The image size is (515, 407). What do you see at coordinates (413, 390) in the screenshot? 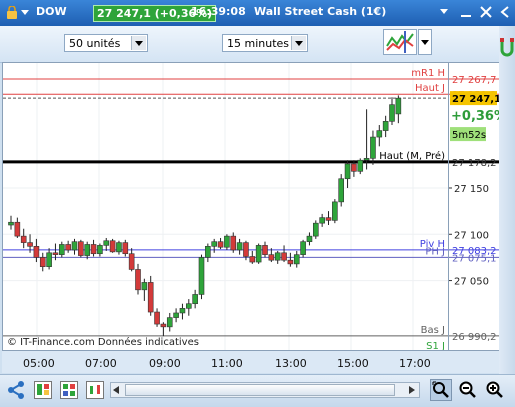
I see `scroll-right-arrow-icon` at bounding box center [413, 390].